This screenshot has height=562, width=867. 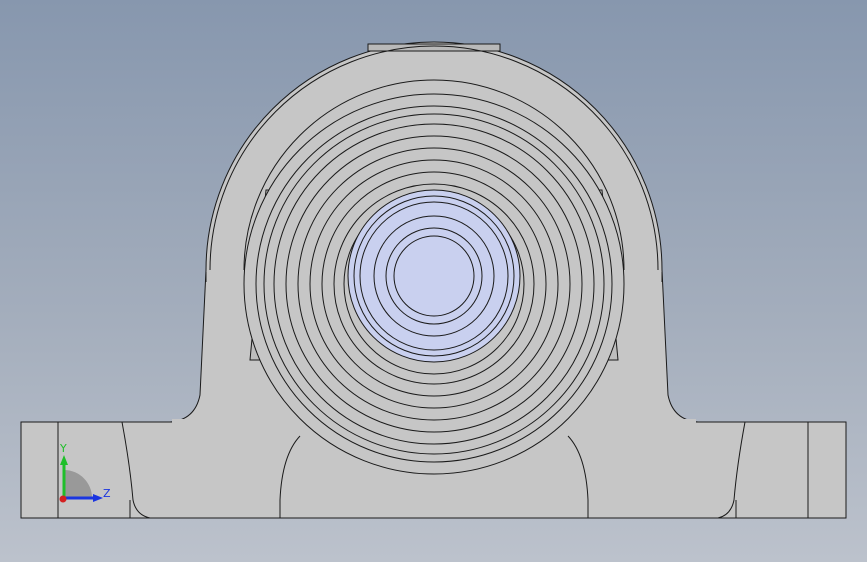 I want to click on triad-origin, so click(x=63, y=499).